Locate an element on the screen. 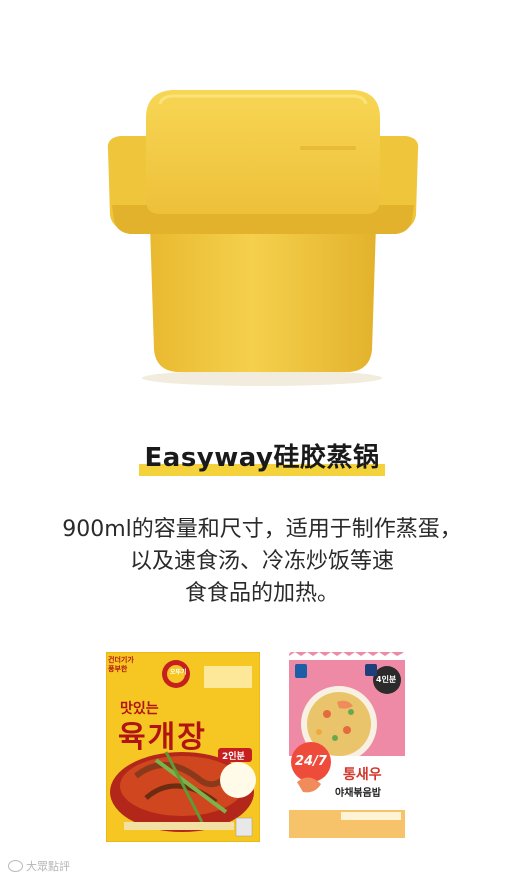 This screenshot has height=880, width=524. watermark-text: 大眾點評 is located at coordinates (48, 866).